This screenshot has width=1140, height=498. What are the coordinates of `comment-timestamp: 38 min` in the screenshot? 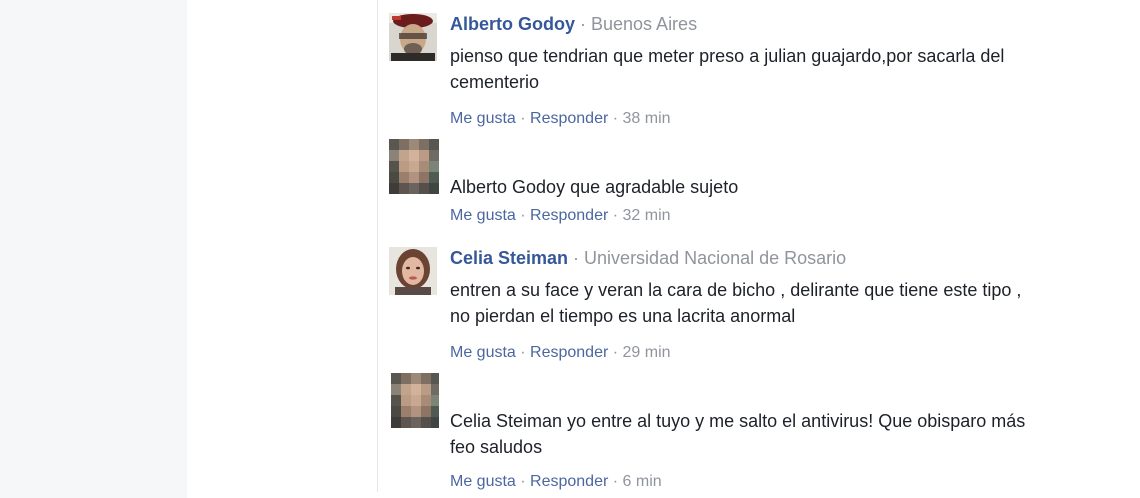 It's located at (647, 118).